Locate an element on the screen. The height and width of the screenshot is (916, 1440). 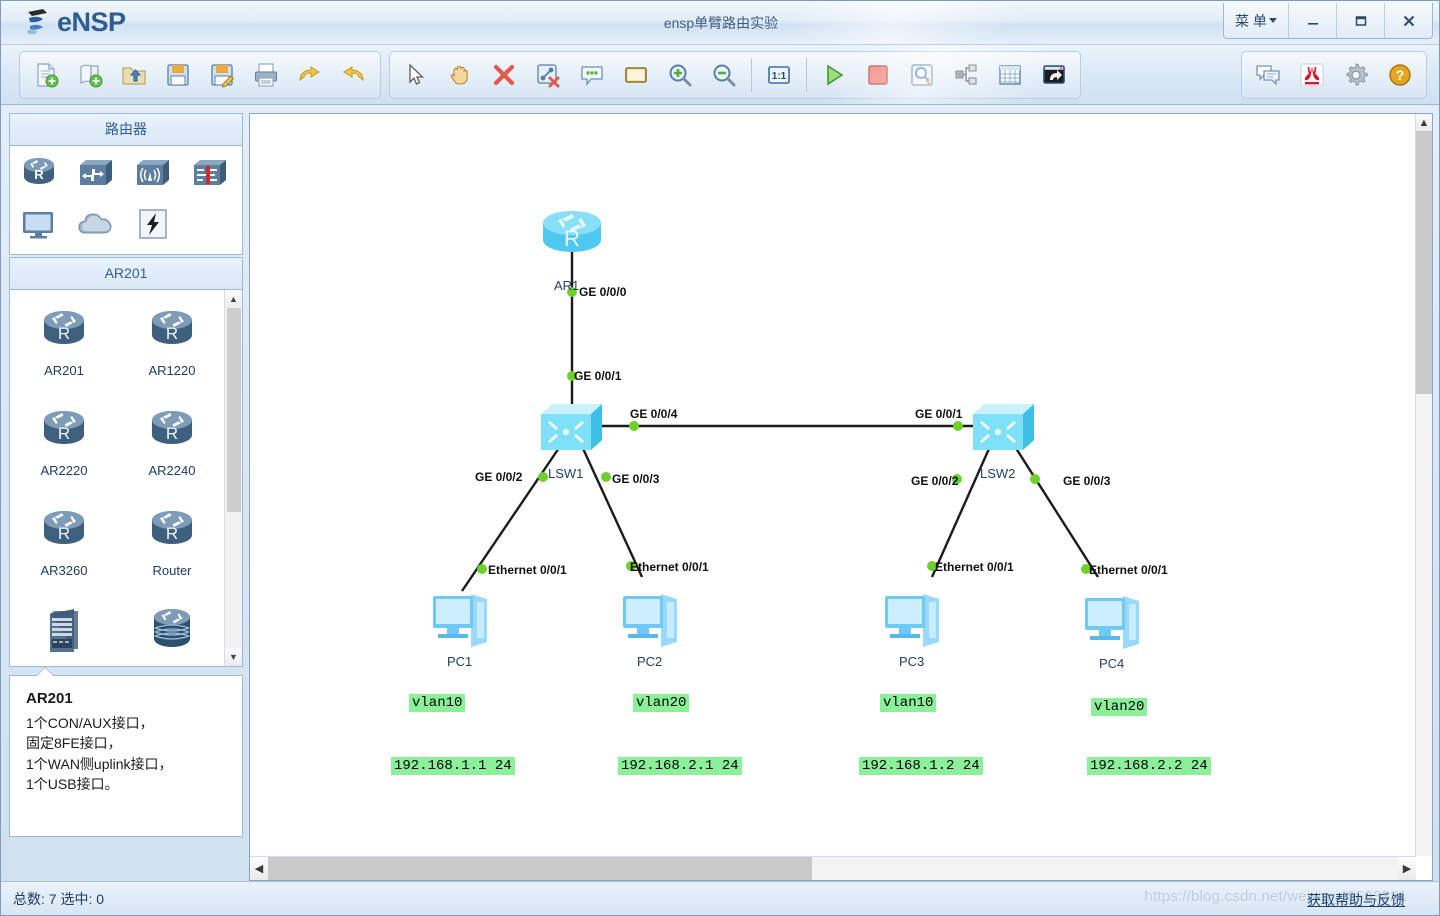
new-blank-icon is located at coordinates (90, 75).